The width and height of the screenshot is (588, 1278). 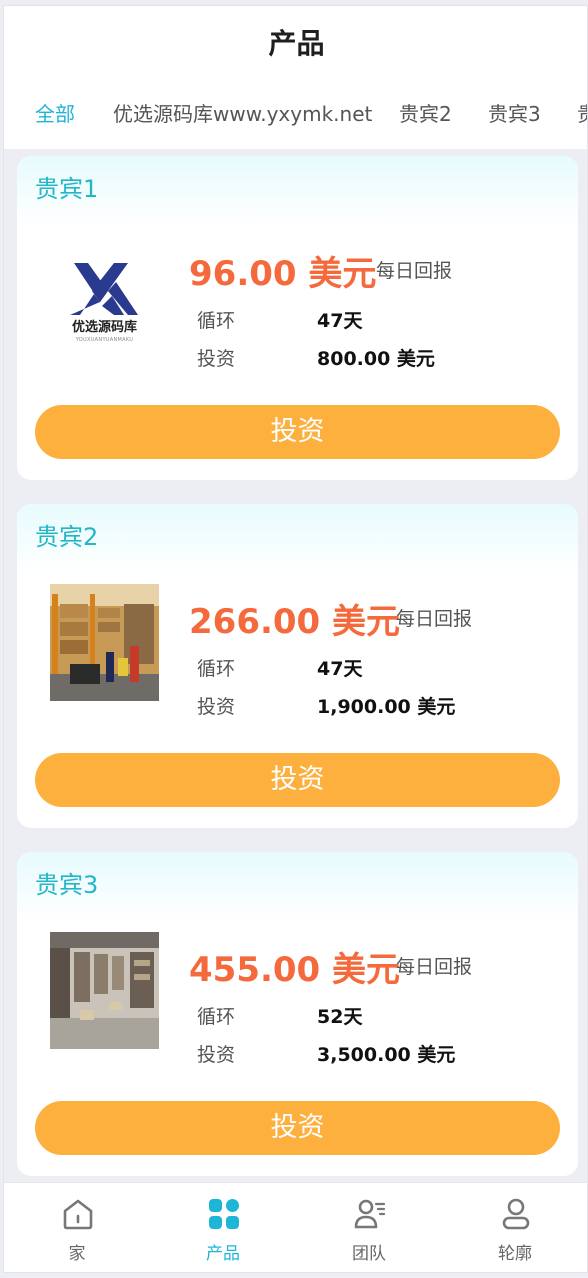 What do you see at coordinates (369, 1254) in the screenshot?
I see `nav-label: 团队` at bounding box center [369, 1254].